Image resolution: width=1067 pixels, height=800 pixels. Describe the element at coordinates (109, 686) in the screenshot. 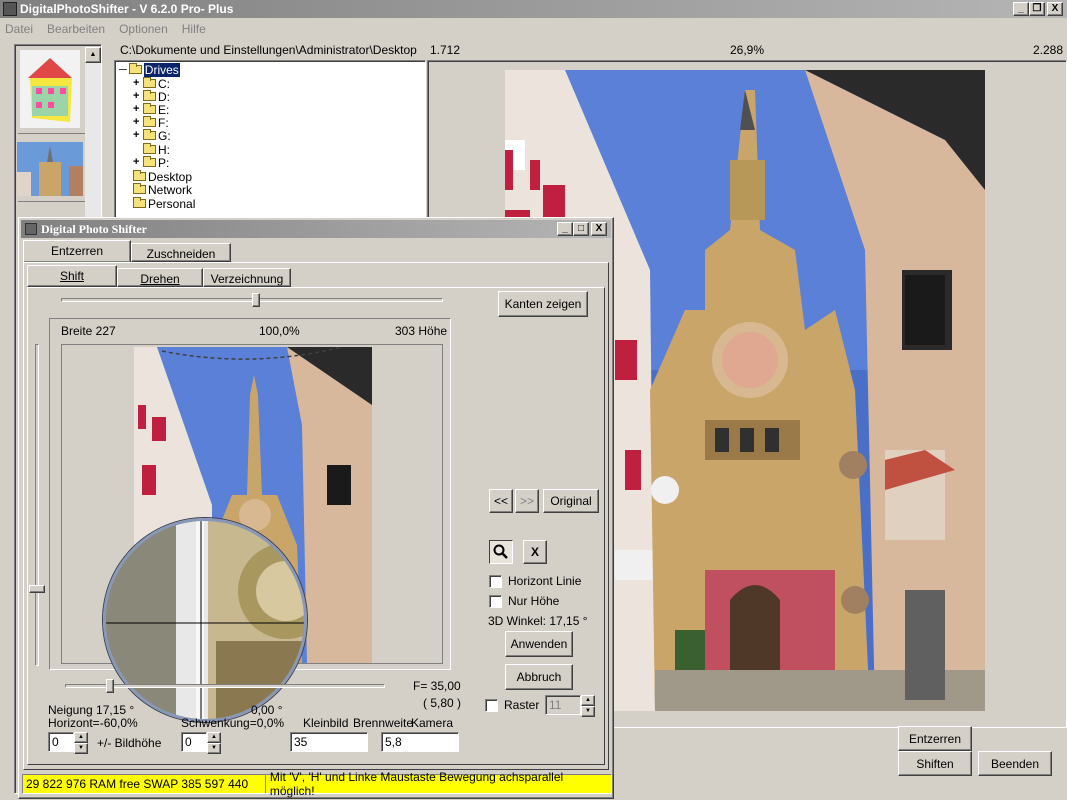

I see `neigung-slider-thumb` at that location.